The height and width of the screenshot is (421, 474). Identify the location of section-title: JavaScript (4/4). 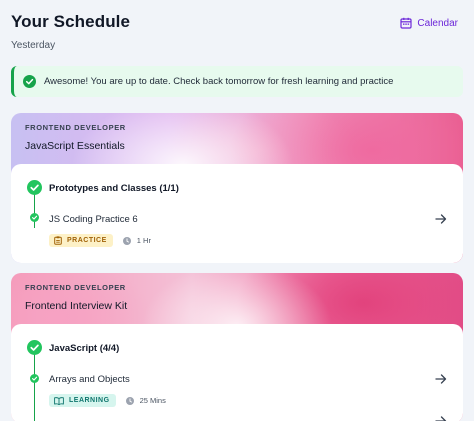
(84, 348).